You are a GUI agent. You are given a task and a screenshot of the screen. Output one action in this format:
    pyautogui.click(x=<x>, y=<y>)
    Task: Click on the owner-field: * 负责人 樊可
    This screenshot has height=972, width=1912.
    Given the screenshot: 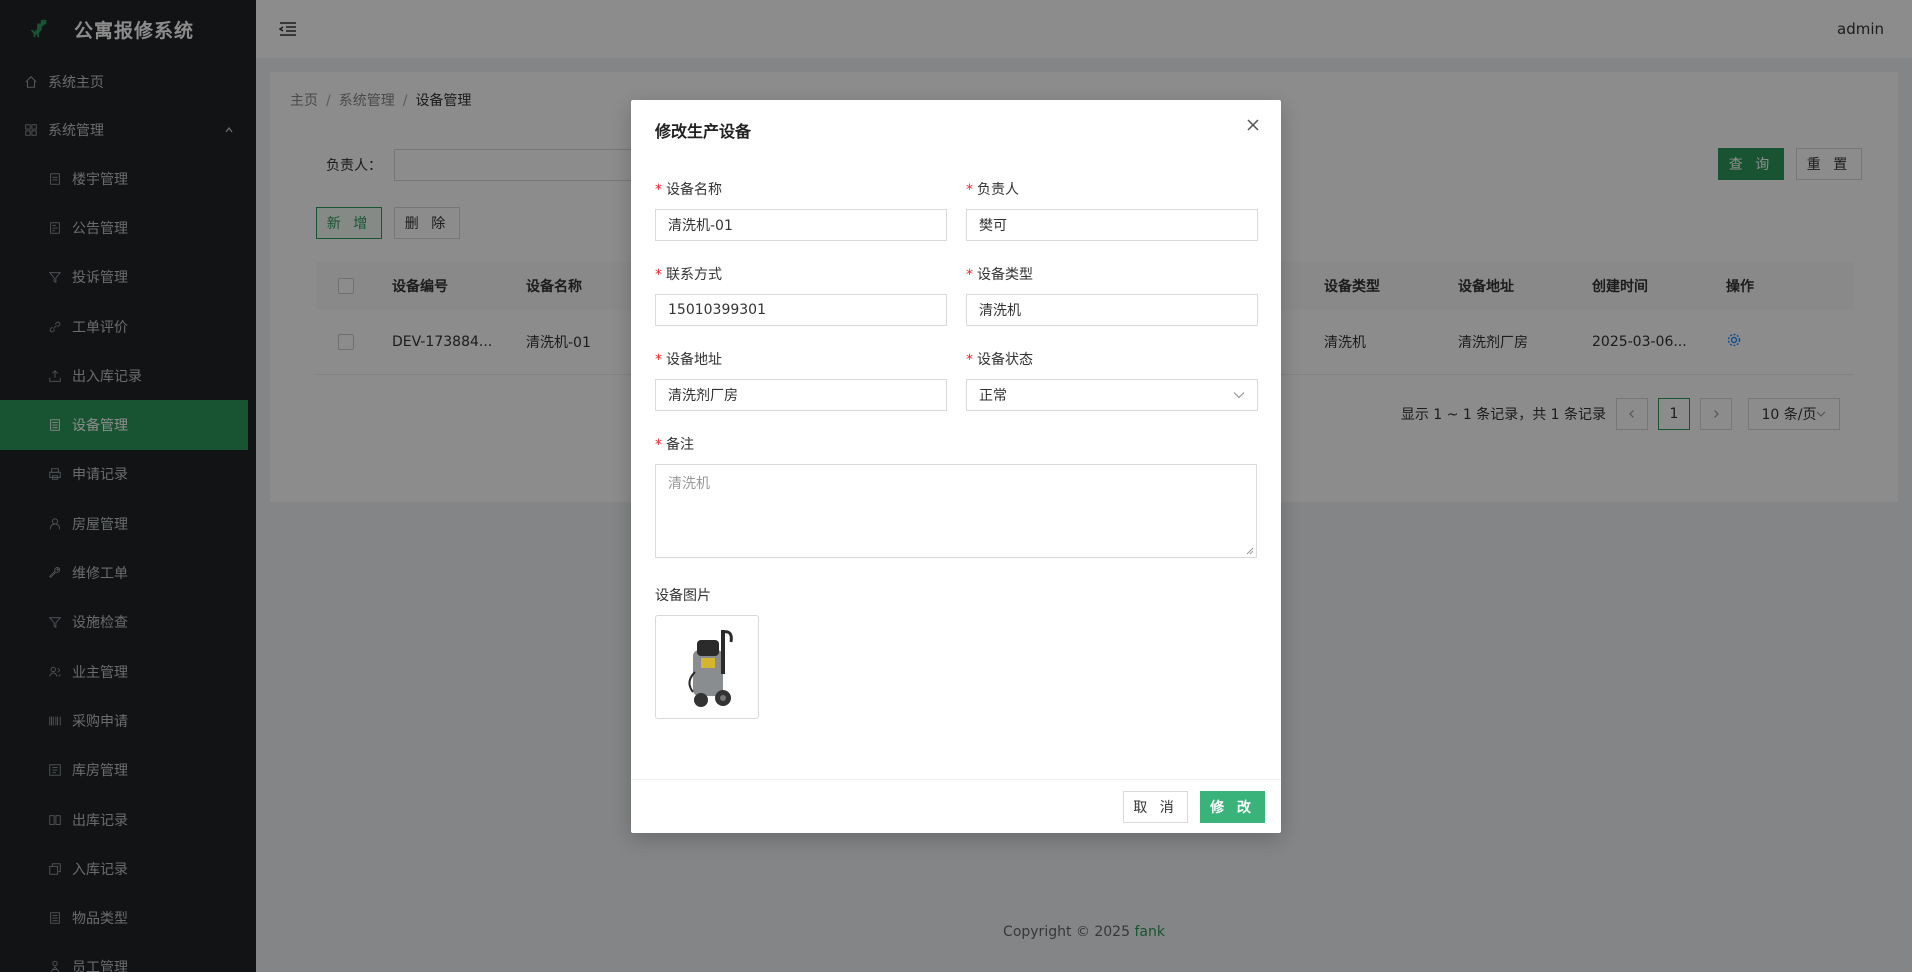 What is the action you would take?
    pyautogui.click(x=1112, y=210)
    